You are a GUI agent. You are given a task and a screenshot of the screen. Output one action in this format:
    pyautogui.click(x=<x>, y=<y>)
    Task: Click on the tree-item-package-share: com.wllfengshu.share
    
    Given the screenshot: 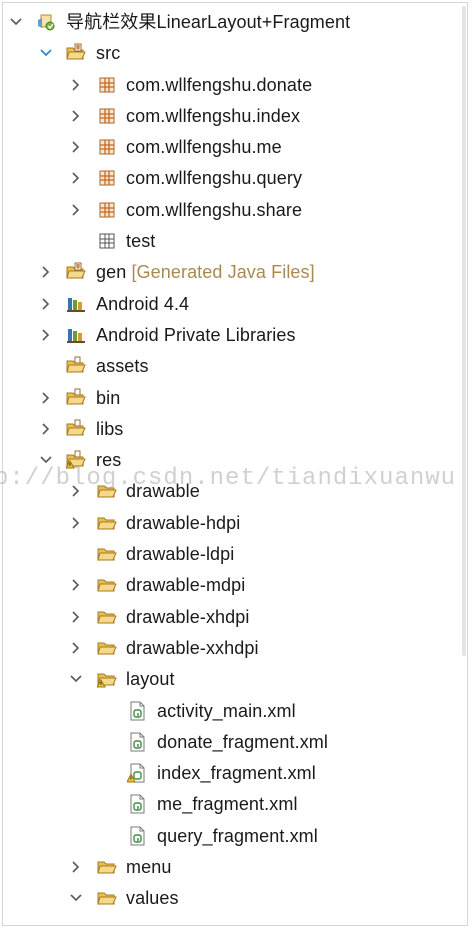 What is the action you would take?
    pyautogui.click(x=231, y=210)
    